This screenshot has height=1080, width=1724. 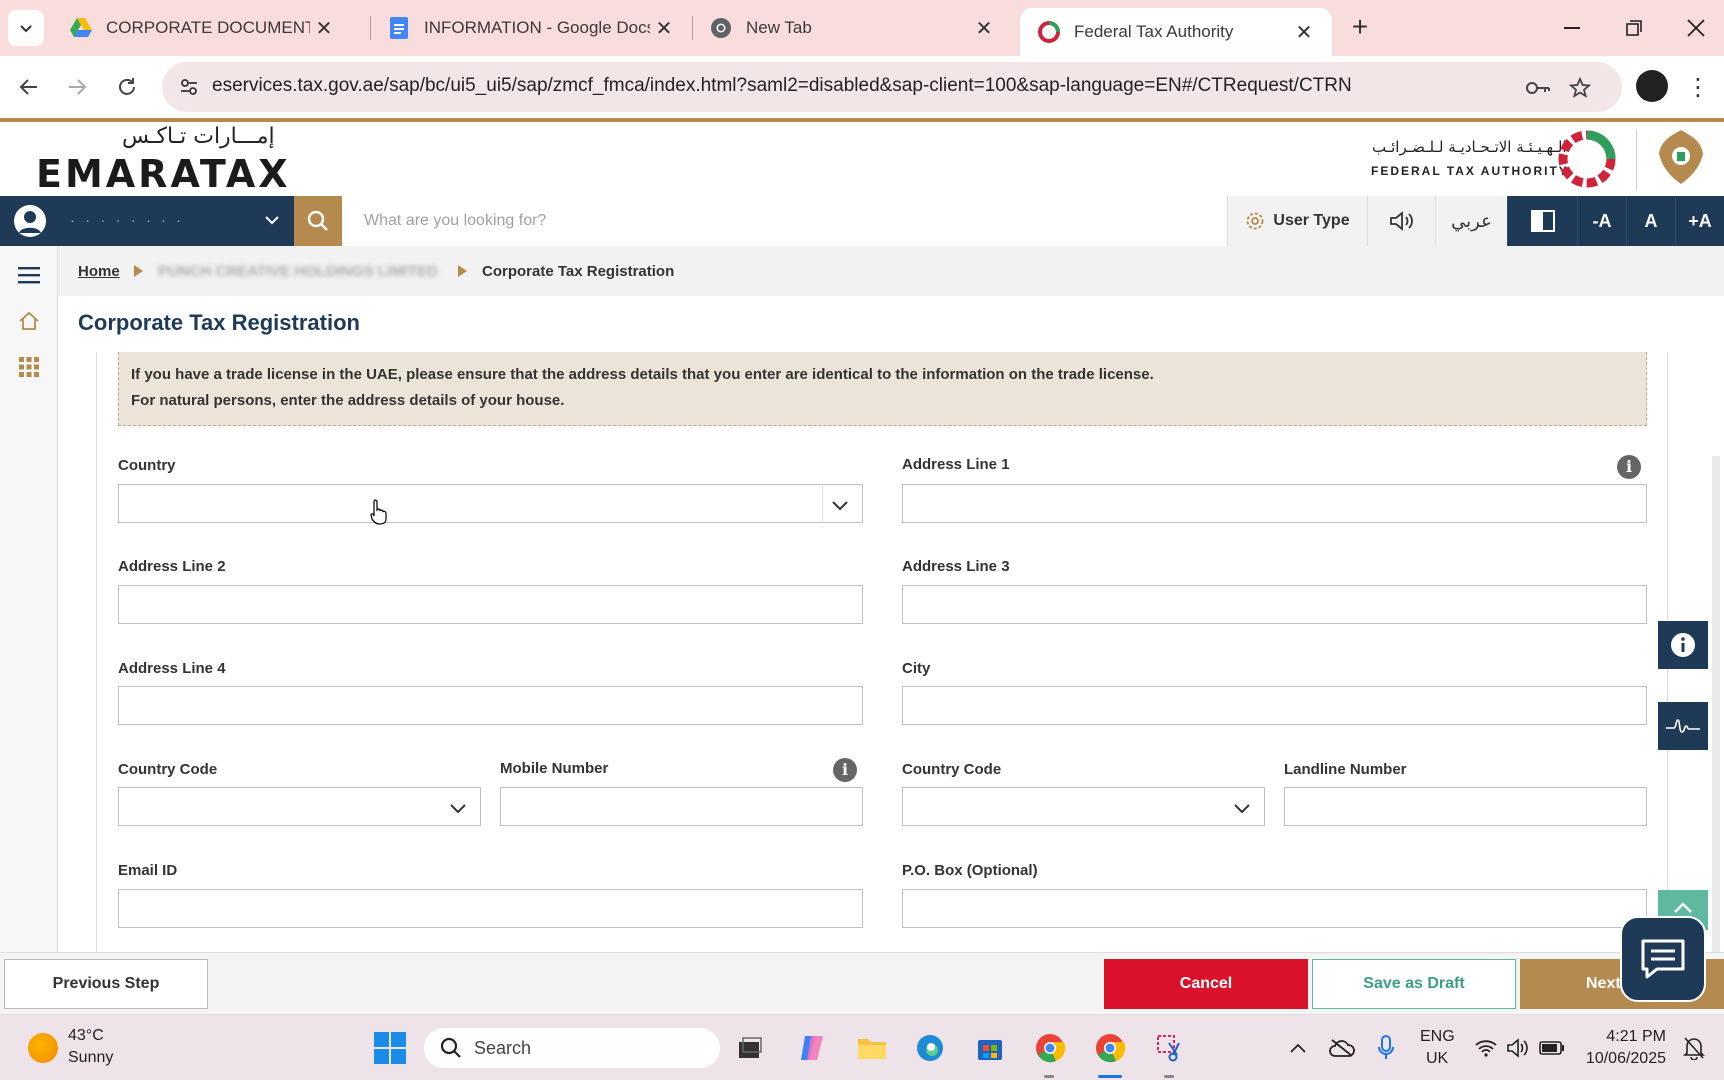 I want to click on close-window-button, so click(x=1696, y=28).